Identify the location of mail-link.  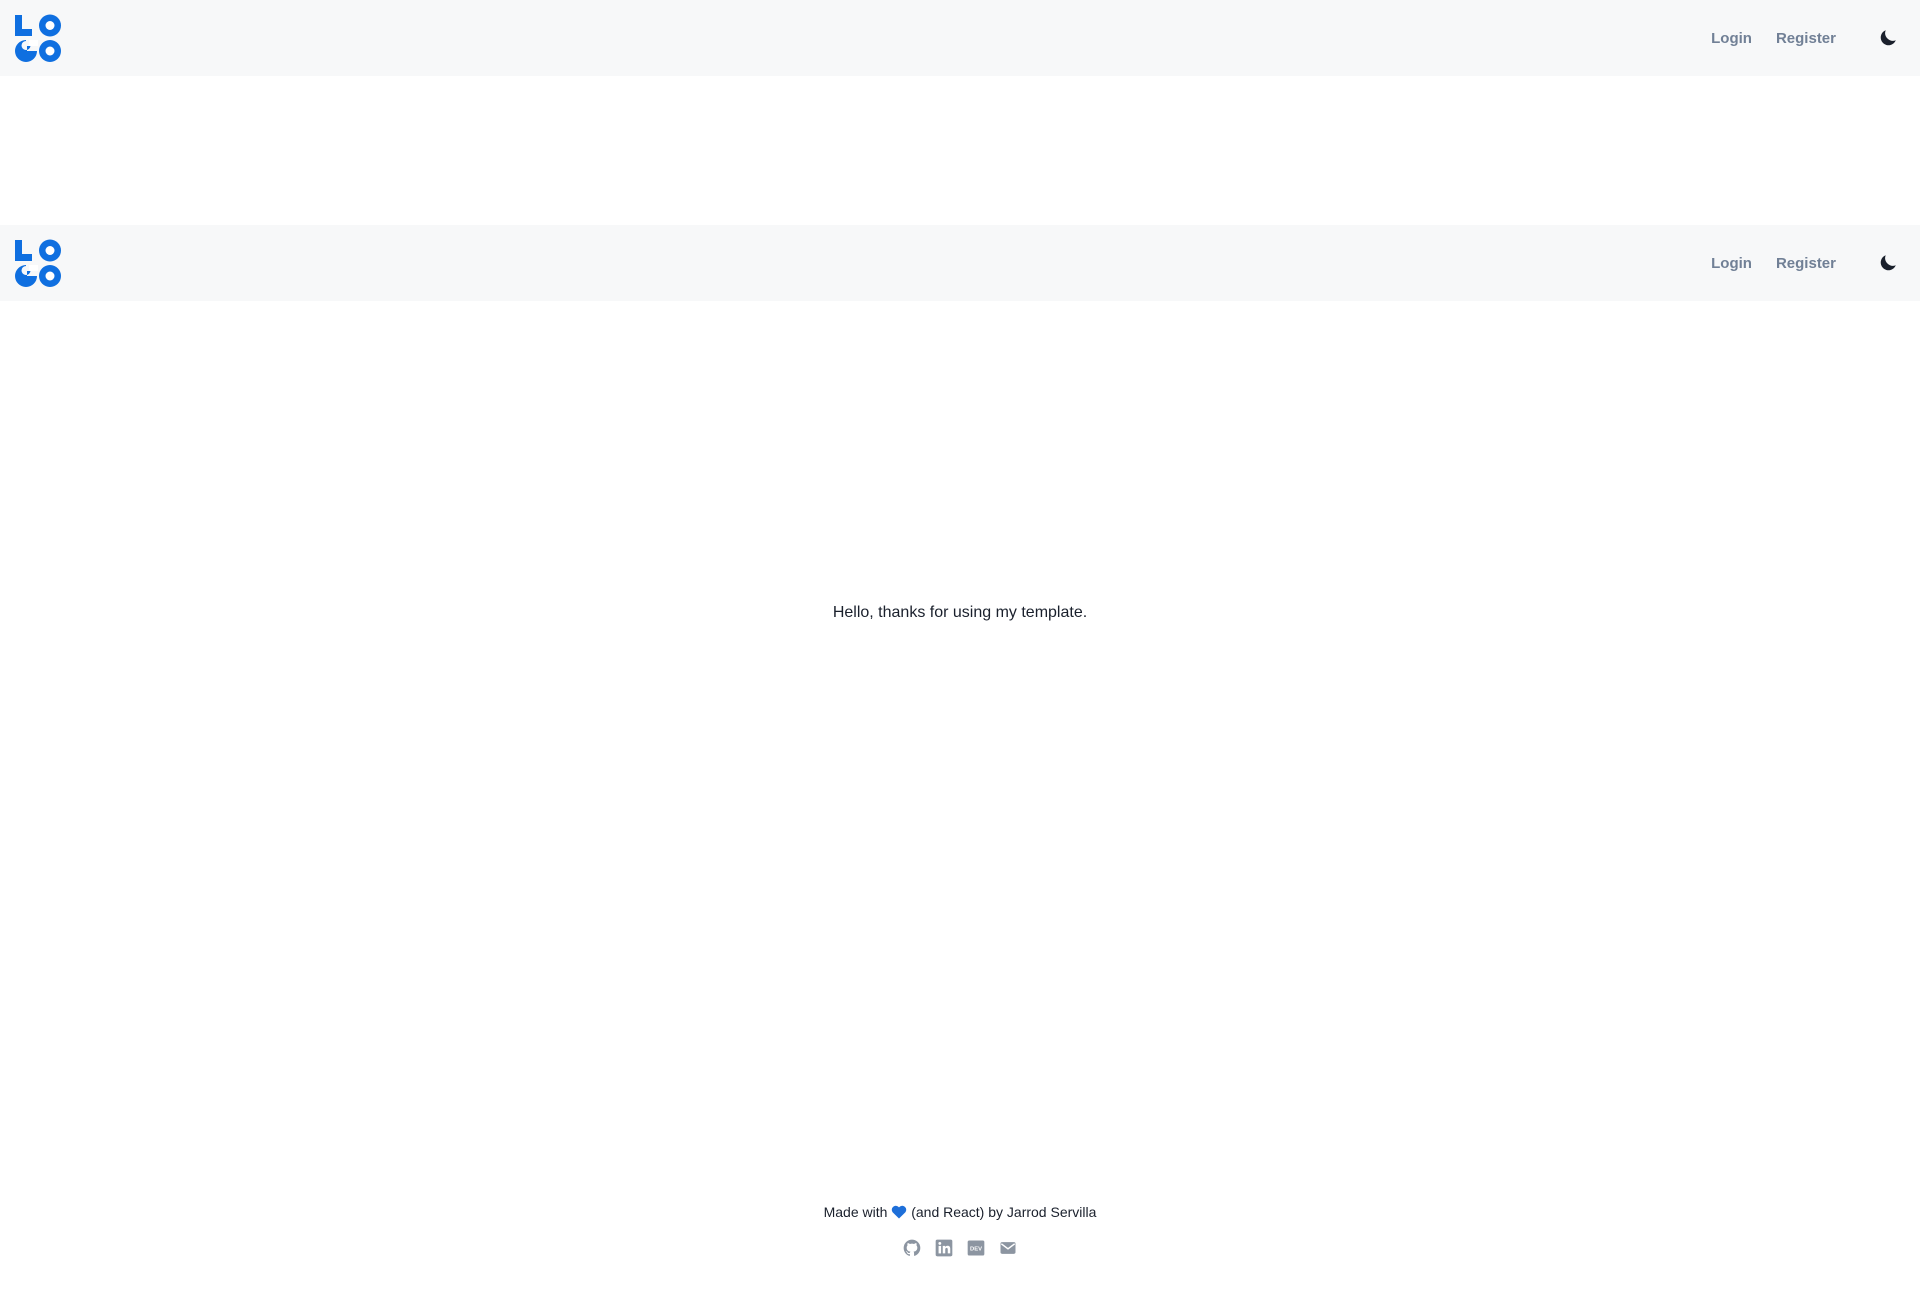
(1008, 1248).